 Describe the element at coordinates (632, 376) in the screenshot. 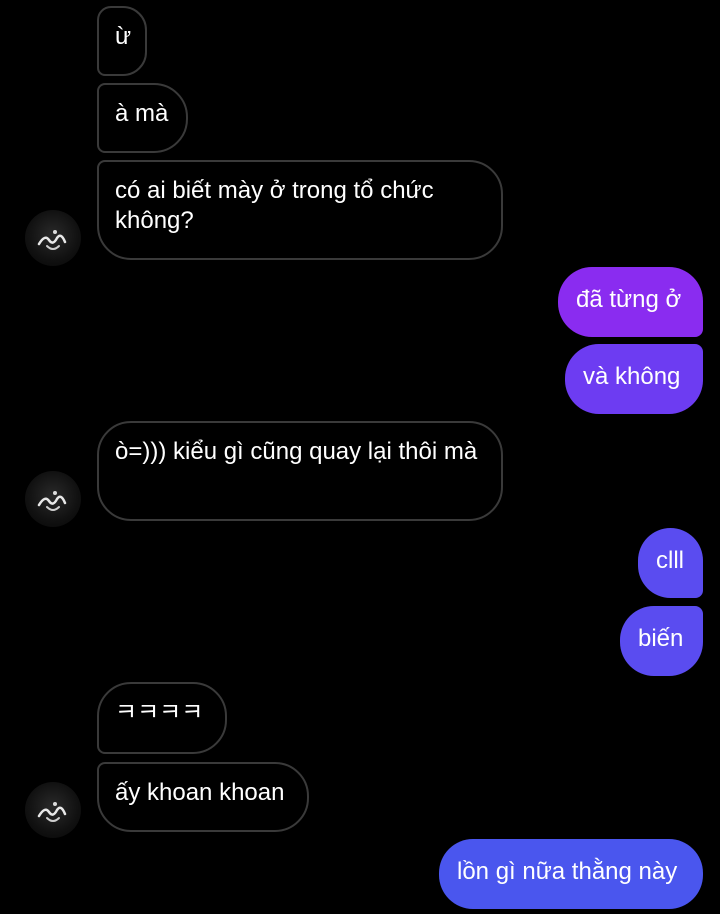

I see `message-text: và không` at that location.